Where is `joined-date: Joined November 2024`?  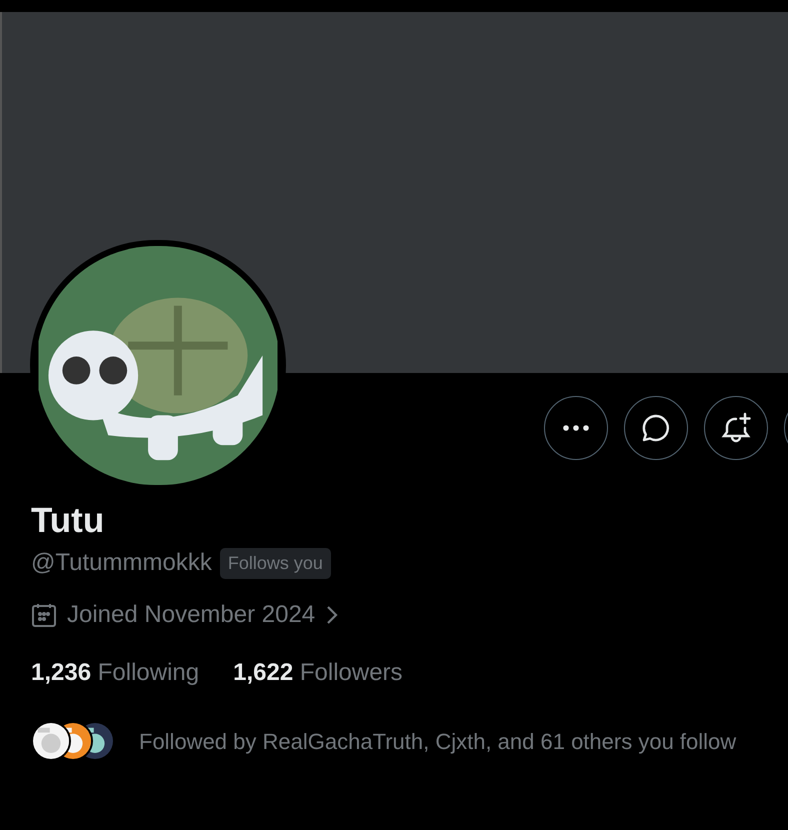 joined-date: Joined November 2024 is located at coordinates (191, 615).